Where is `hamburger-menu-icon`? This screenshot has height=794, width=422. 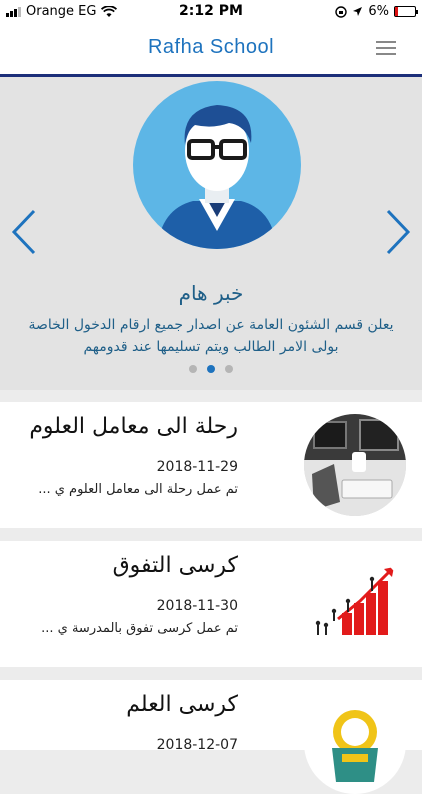 hamburger-menu-icon is located at coordinates (386, 48).